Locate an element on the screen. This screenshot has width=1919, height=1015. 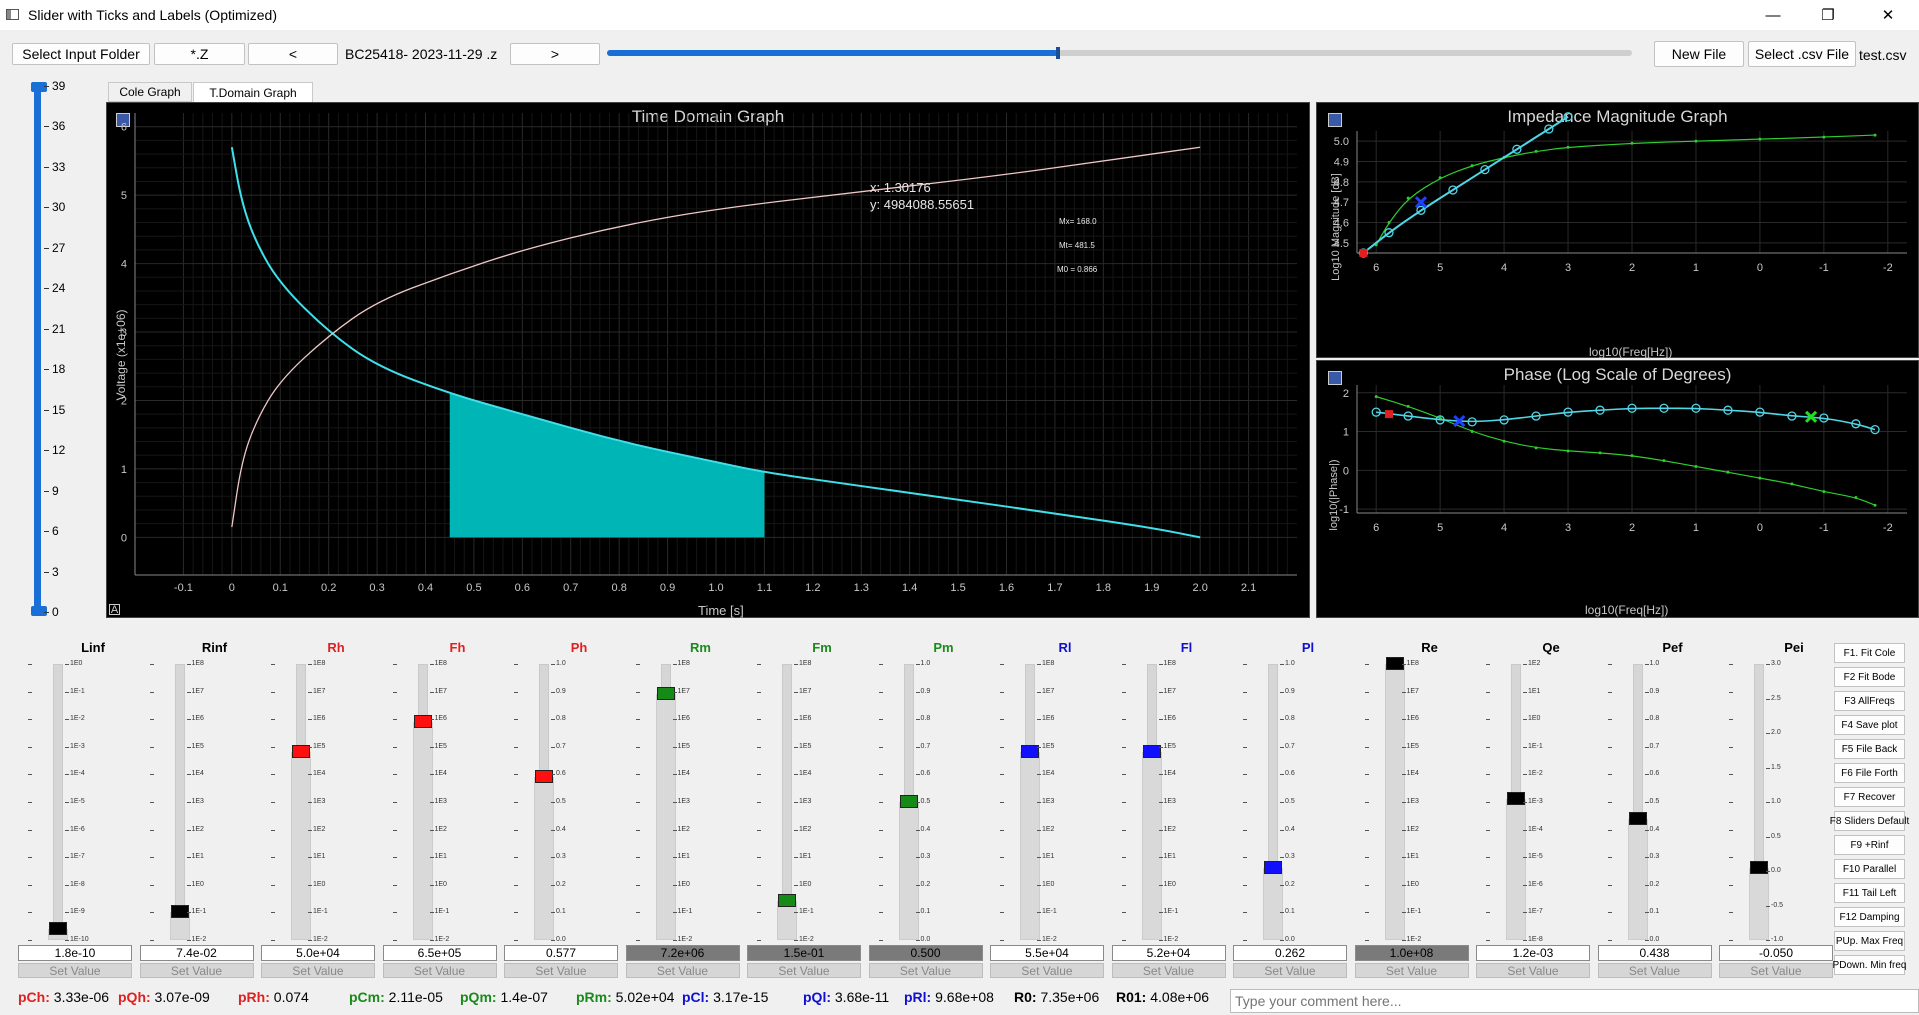
main-index-slider is located at coordinates (37, 349).